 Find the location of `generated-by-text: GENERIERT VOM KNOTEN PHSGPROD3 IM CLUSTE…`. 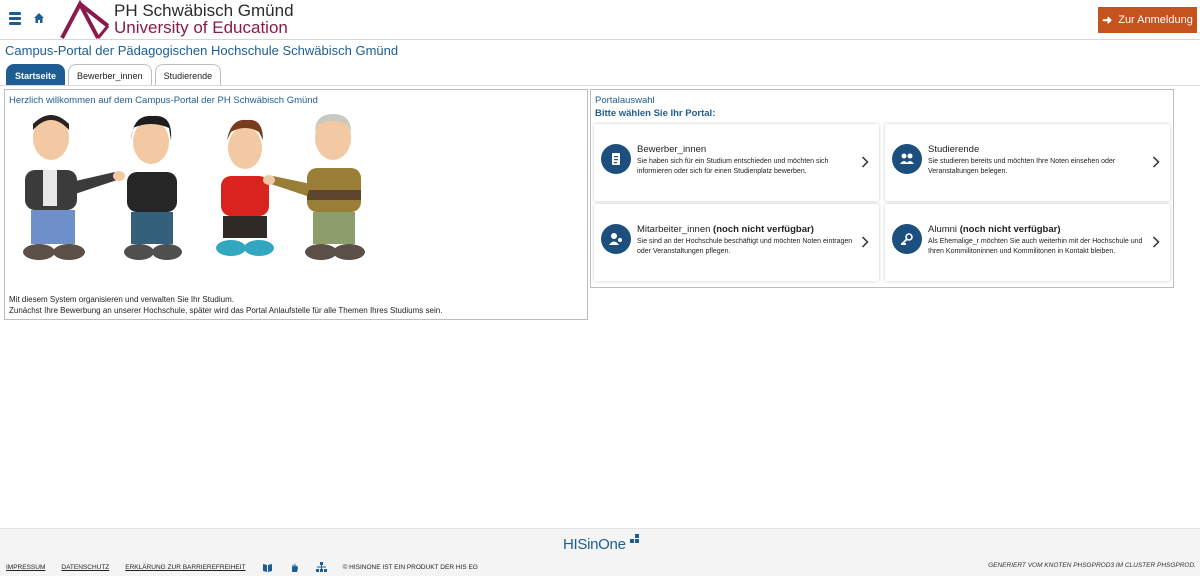

generated-by-text: GENERIERT VOM KNOTEN PHSGPROD3 IM CLUSTE… is located at coordinates (1092, 565).